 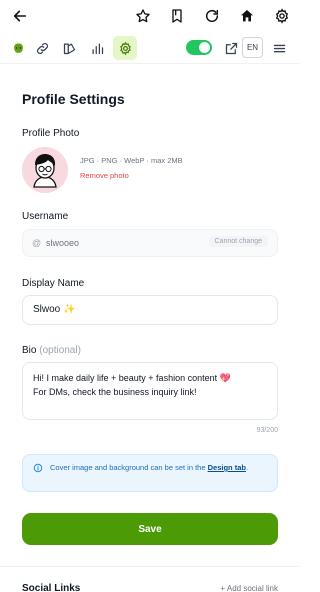 What do you see at coordinates (143, 16) in the screenshot?
I see `star-icon` at bounding box center [143, 16].